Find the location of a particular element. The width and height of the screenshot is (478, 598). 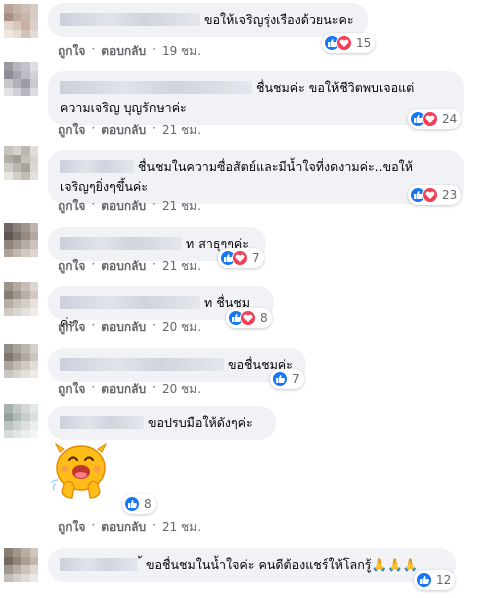

reaction-count: 15 is located at coordinates (364, 43).